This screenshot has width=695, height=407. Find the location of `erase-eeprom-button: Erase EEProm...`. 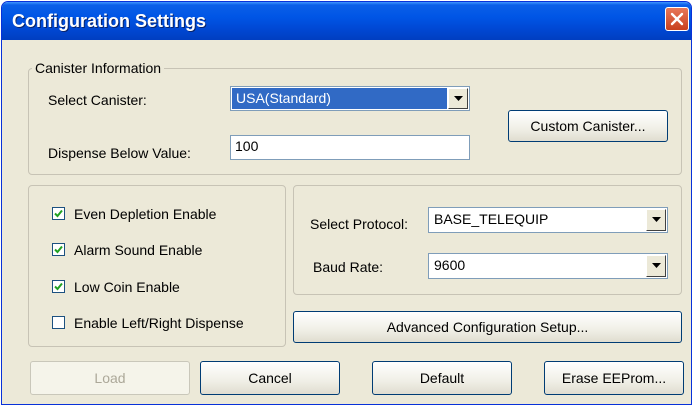

erase-eeprom-button: Erase EEProm... is located at coordinates (614, 378).